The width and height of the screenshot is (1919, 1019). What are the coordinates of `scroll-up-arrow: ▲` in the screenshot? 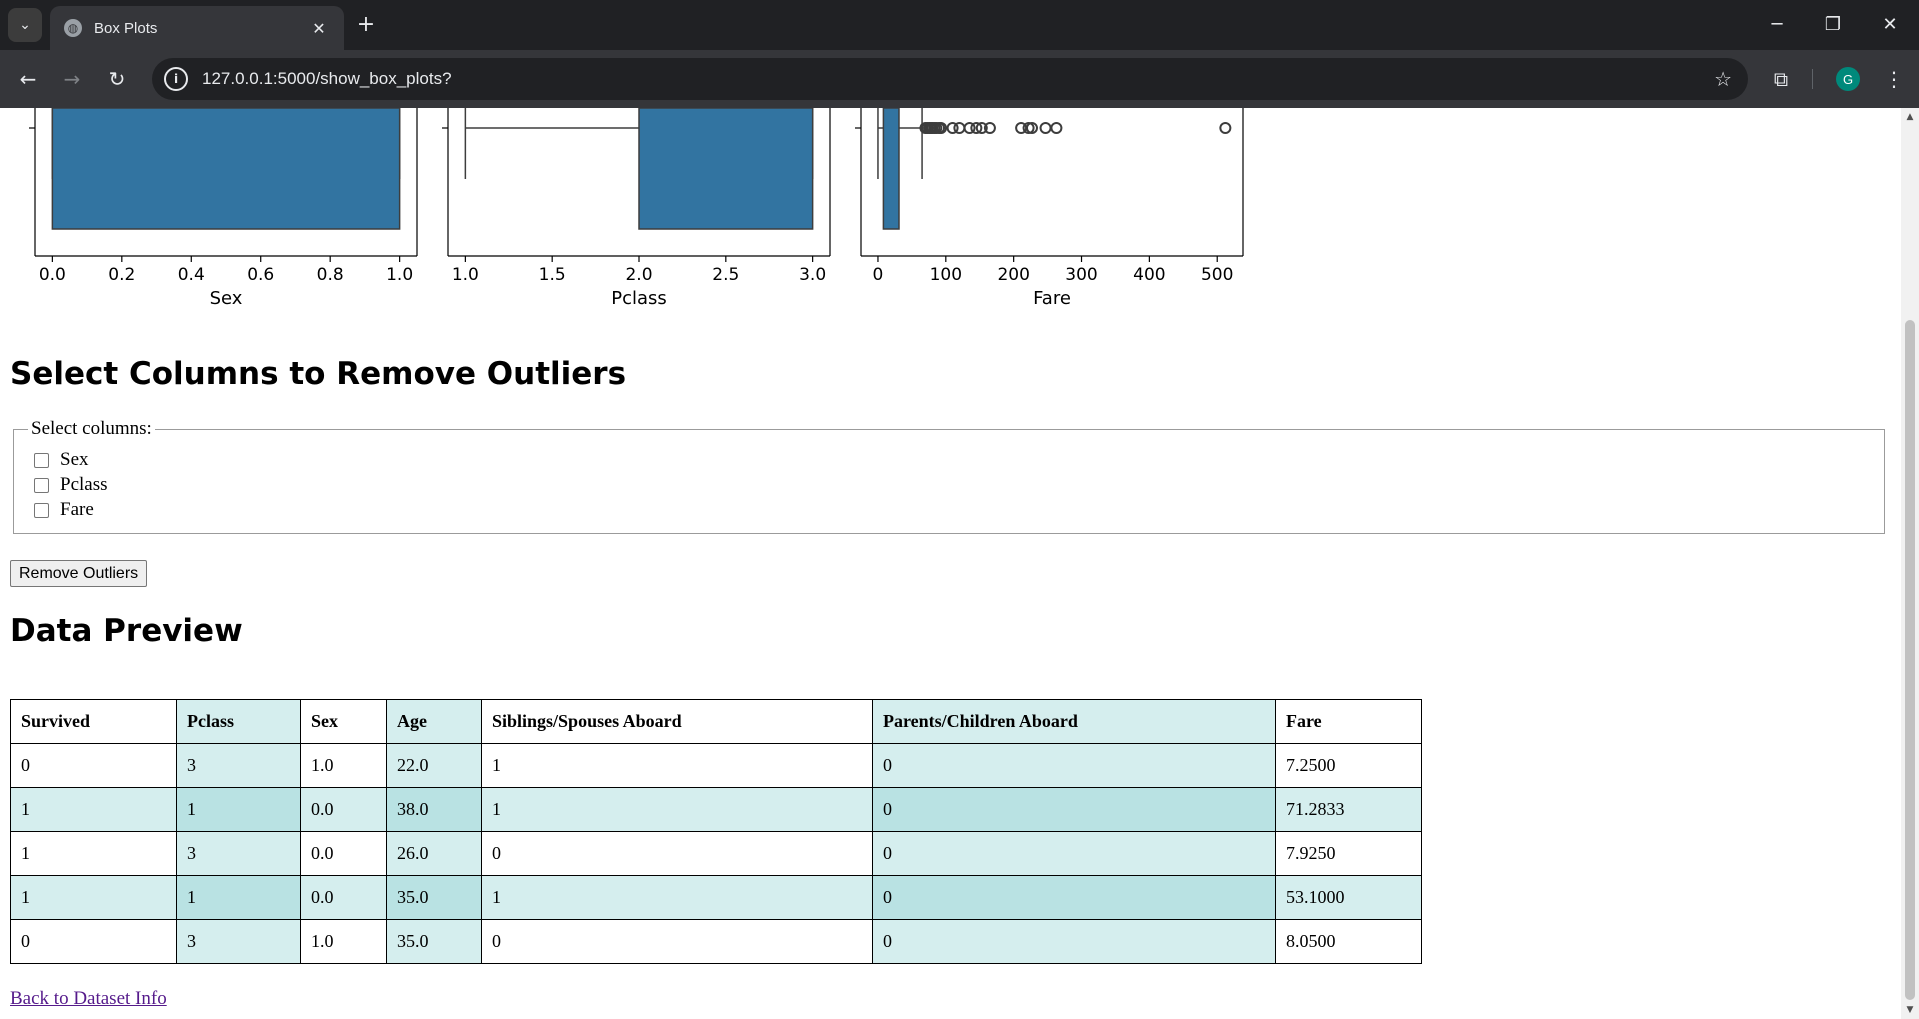 It's located at (1910, 117).